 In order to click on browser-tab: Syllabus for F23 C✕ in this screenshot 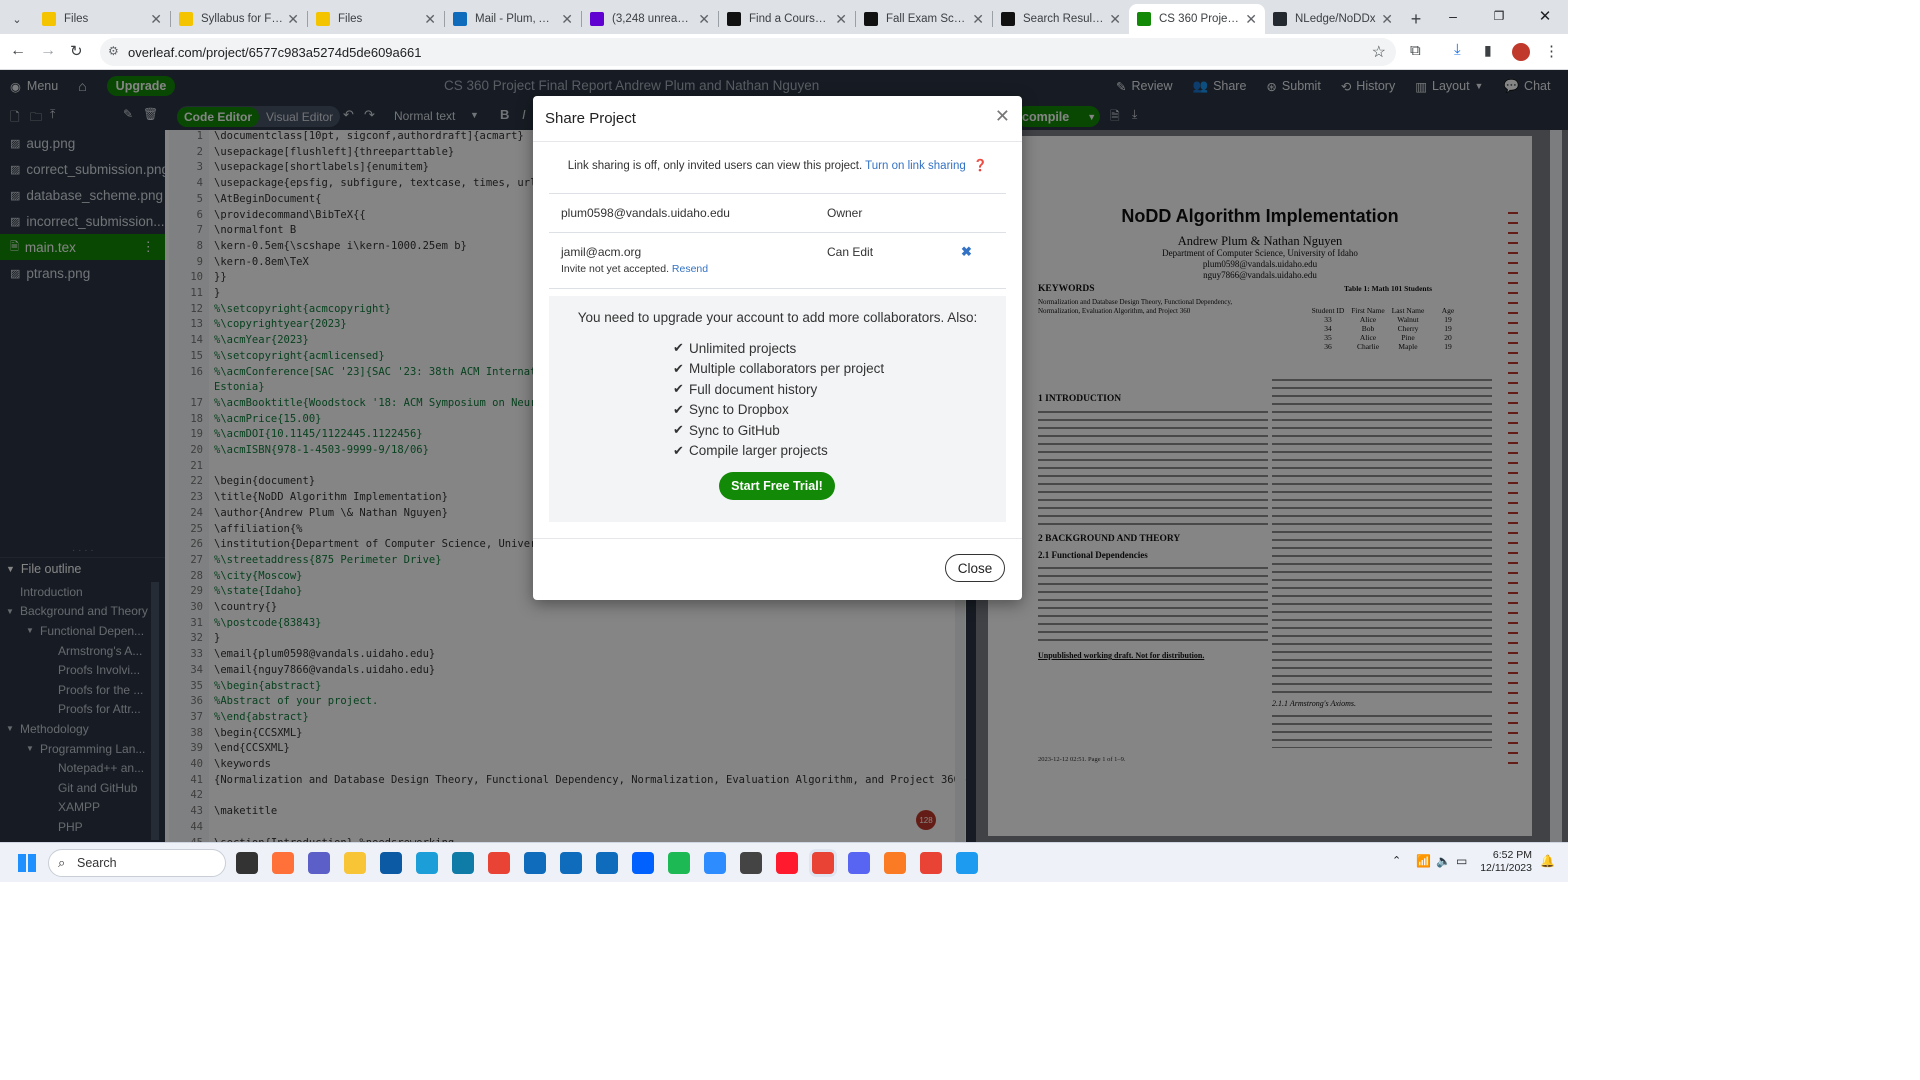, I will do `click(239, 19)`.